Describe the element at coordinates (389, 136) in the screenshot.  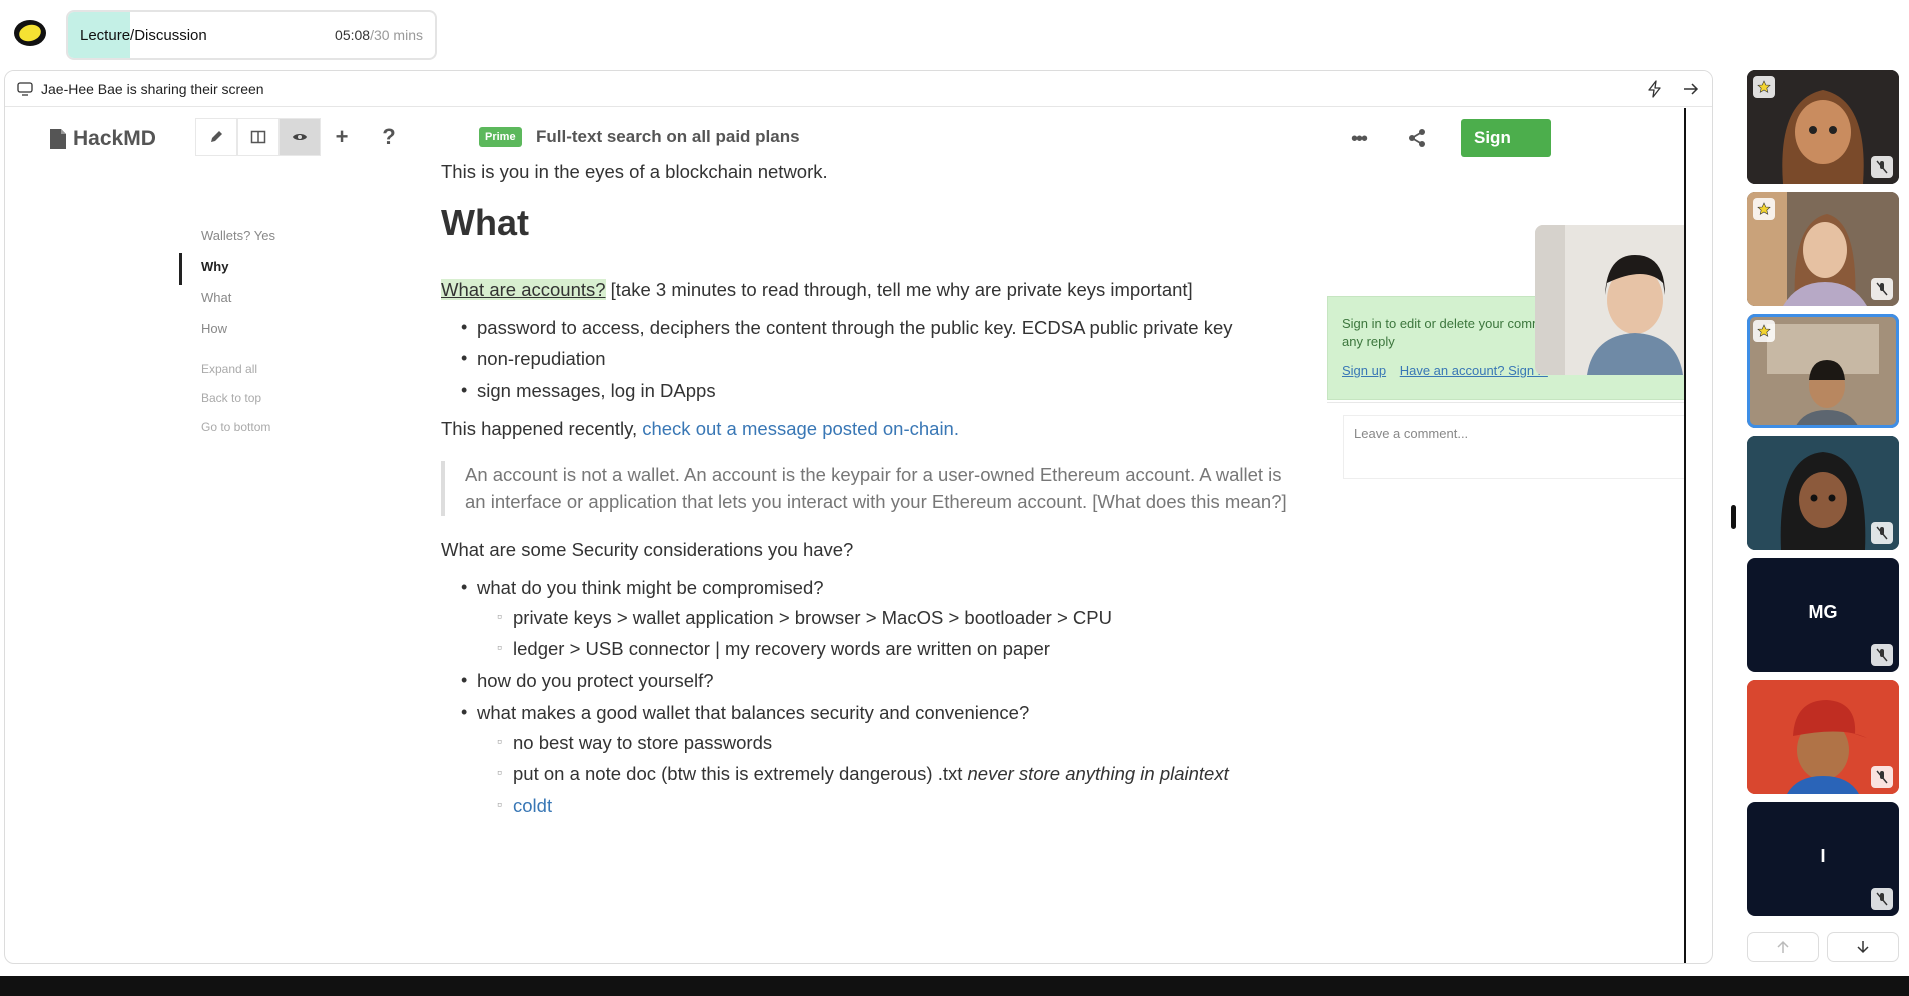
I see `help-icon: ?` at that location.